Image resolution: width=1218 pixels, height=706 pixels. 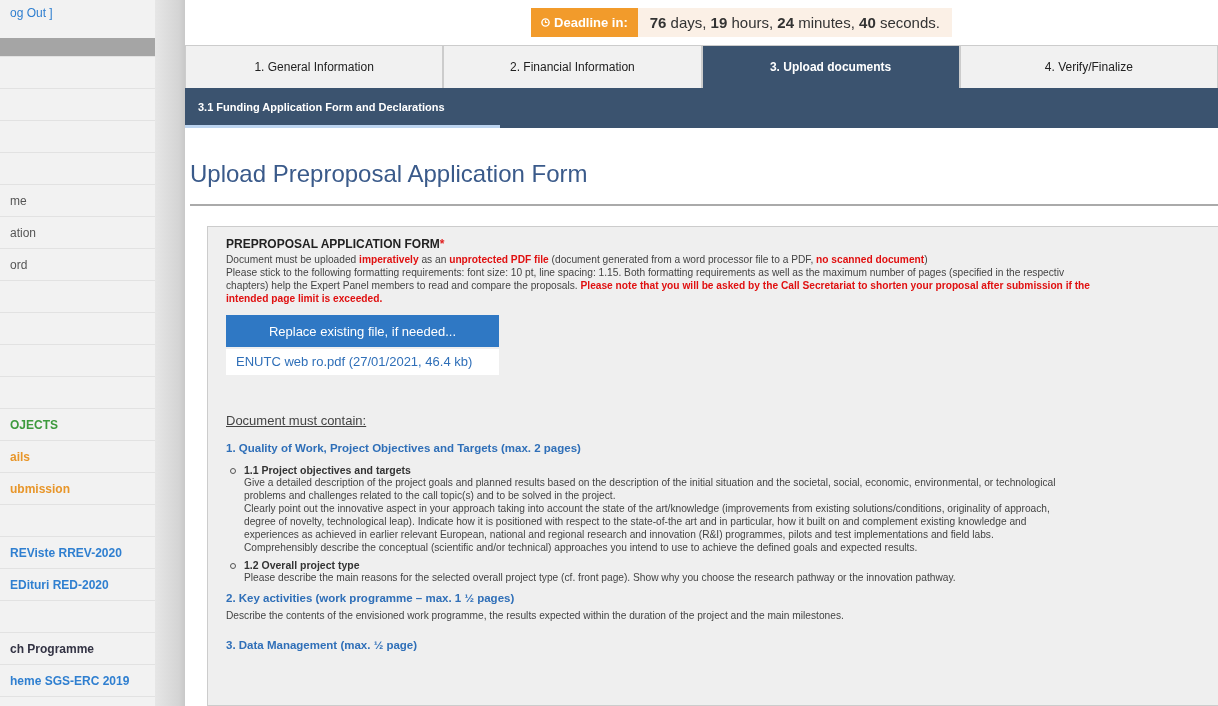 I want to click on sidebar-item: me, so click(x=13, y=200).